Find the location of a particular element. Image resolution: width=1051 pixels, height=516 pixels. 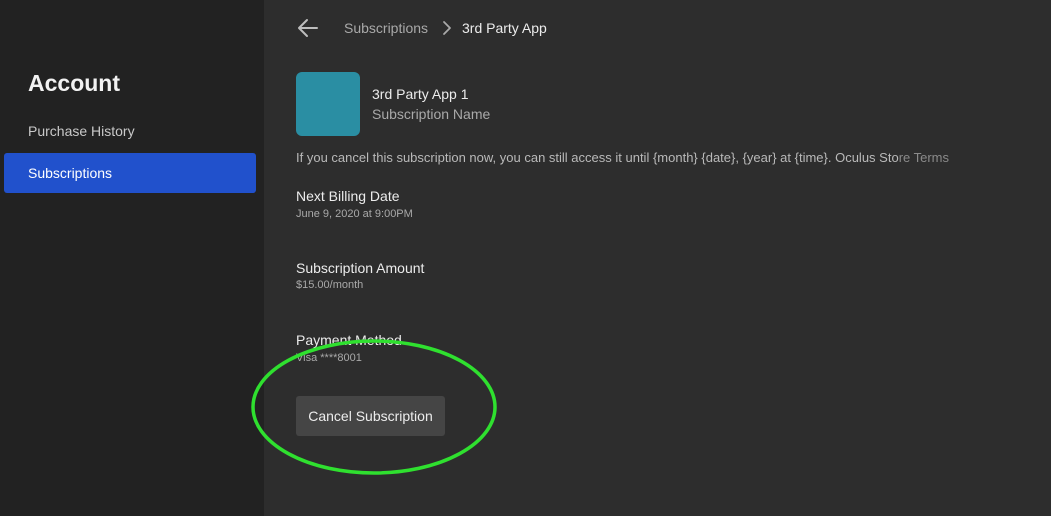

arrow-left-icon is located at coordinates (308, 28).